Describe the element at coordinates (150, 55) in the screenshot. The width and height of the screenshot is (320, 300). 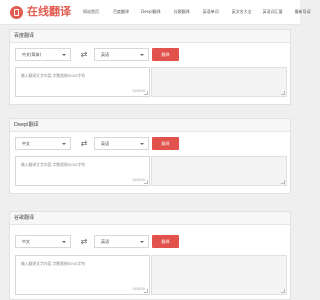
I see `panel-controls: 中文(简体) ⇄ 英语 翻译` at that location.